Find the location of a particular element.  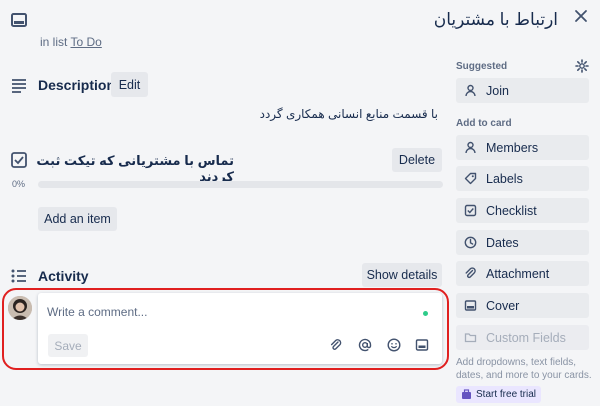

mention-icon is located at coordinates (365, 345).